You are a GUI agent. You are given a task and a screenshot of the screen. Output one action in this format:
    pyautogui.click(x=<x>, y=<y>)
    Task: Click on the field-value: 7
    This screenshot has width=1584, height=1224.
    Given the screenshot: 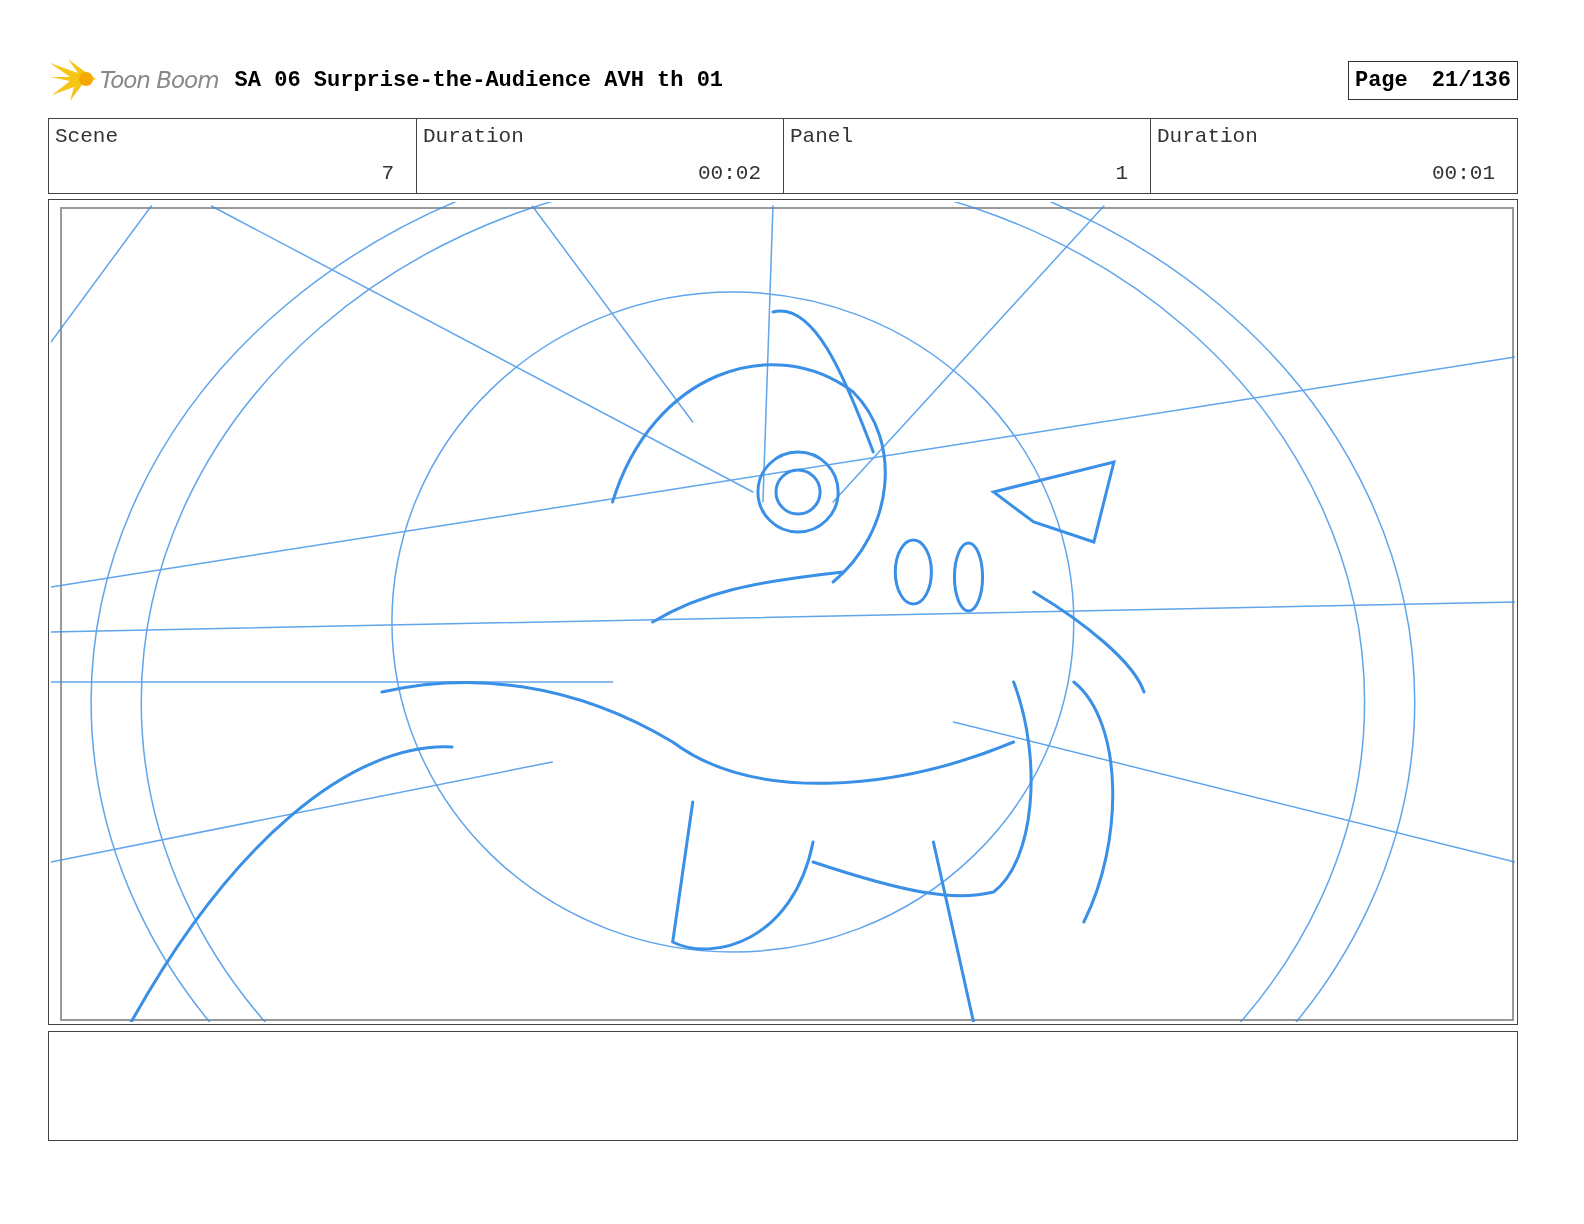 What is the action you would take?
    pyautogui.click(x=387, y=173)
    